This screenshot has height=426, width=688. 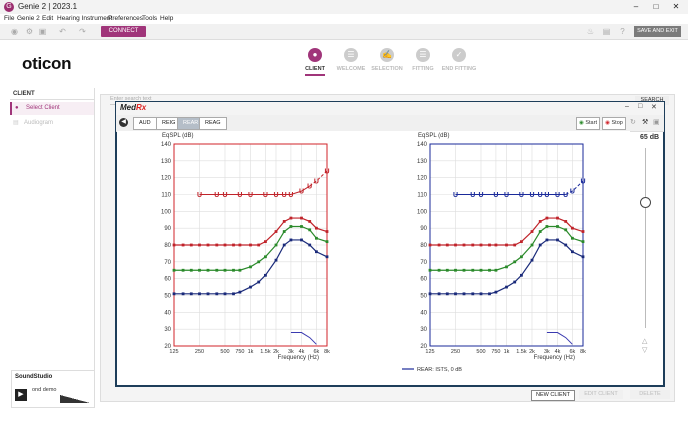 What do you see at coordinates (213, 123) in the screenshot?
I see `tab-reag: REAG` at bounding box center [213, 123].